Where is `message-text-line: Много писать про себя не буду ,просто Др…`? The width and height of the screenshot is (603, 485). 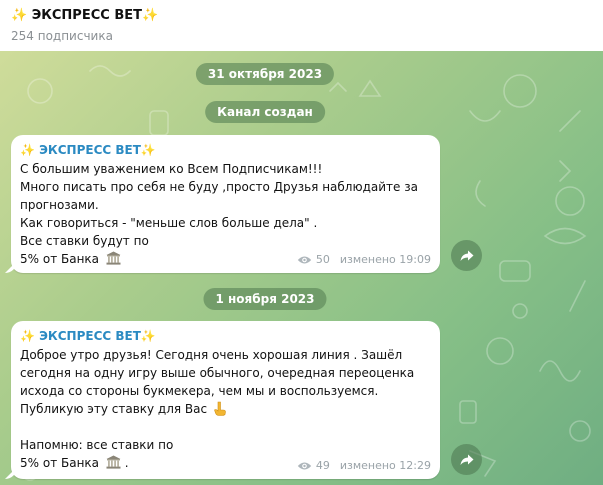
message-text-line: Много писать про себя не буду ,просто Др… is located at coordinates (219, 187).